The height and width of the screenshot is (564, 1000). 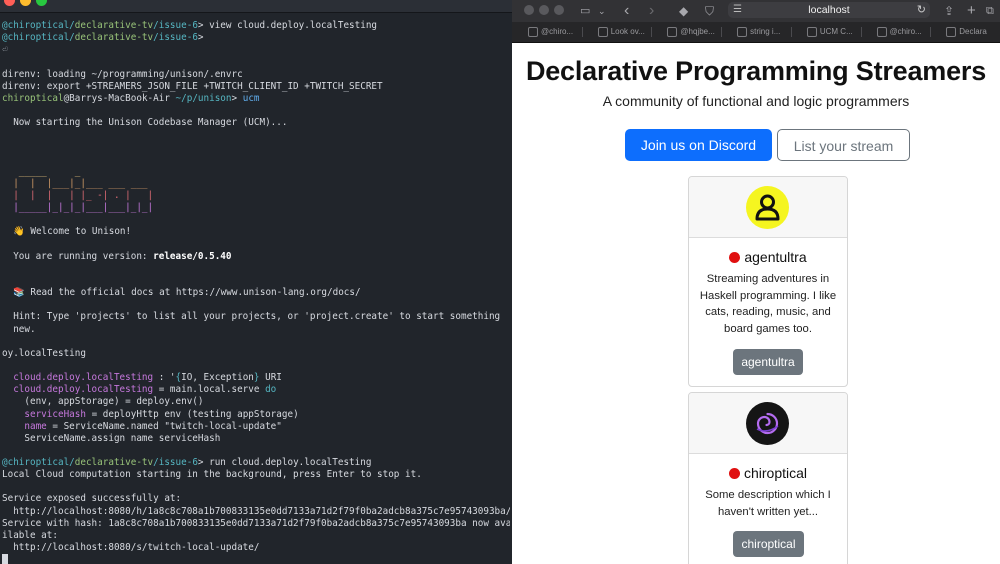 I want to click on terminal-line: ServiceName.assign name serviceHash, so click(x=256, y=439).